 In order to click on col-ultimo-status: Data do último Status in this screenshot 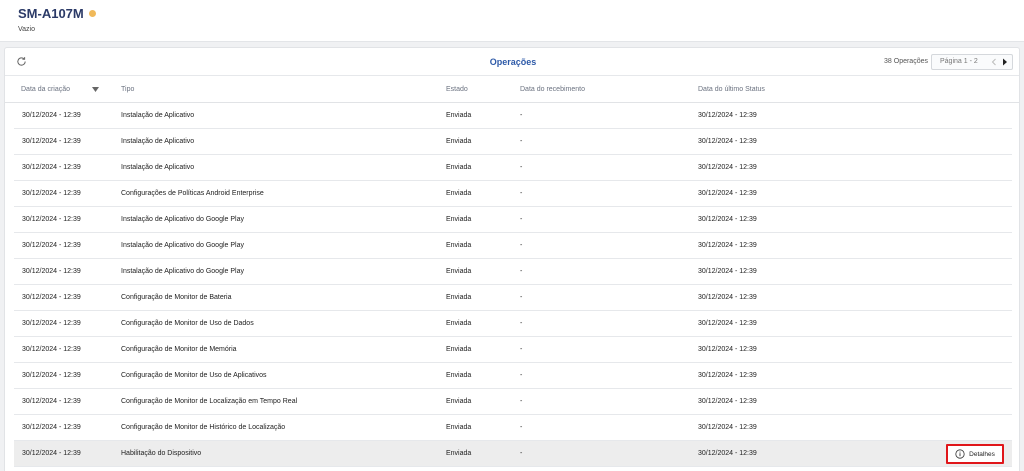, I will do `click(731, 89)`.